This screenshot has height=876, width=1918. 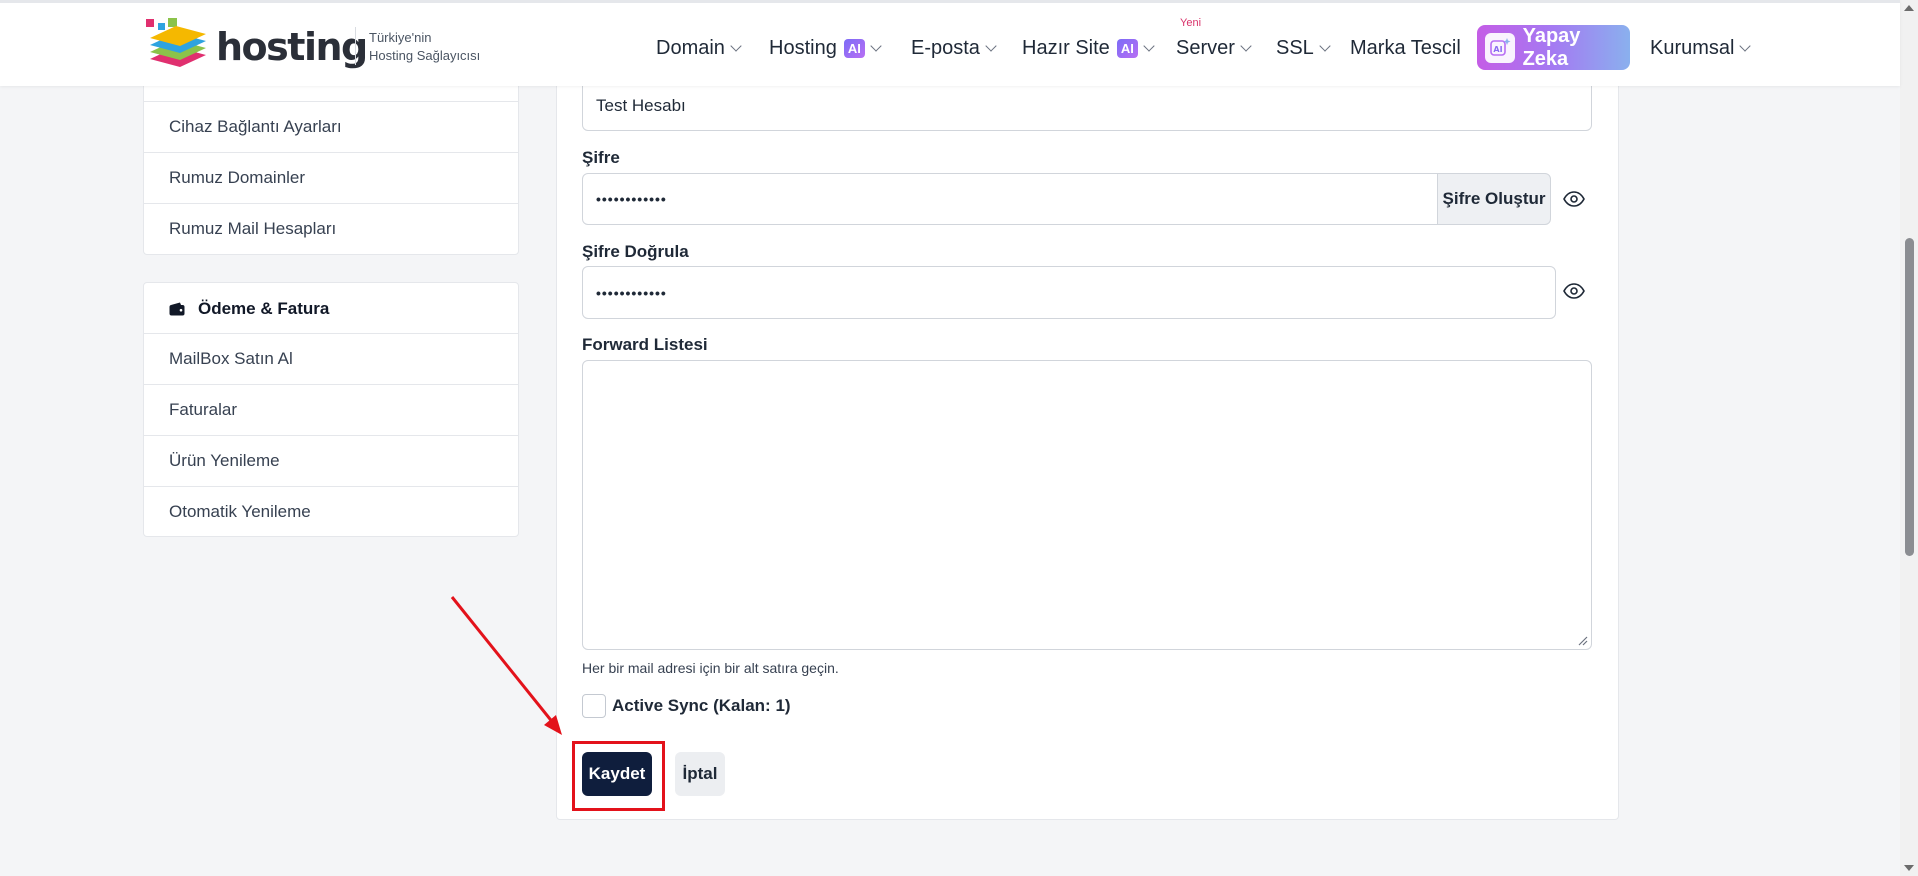 I want to click on password-input: ••••••••••••, so click(x=1010, y=199).